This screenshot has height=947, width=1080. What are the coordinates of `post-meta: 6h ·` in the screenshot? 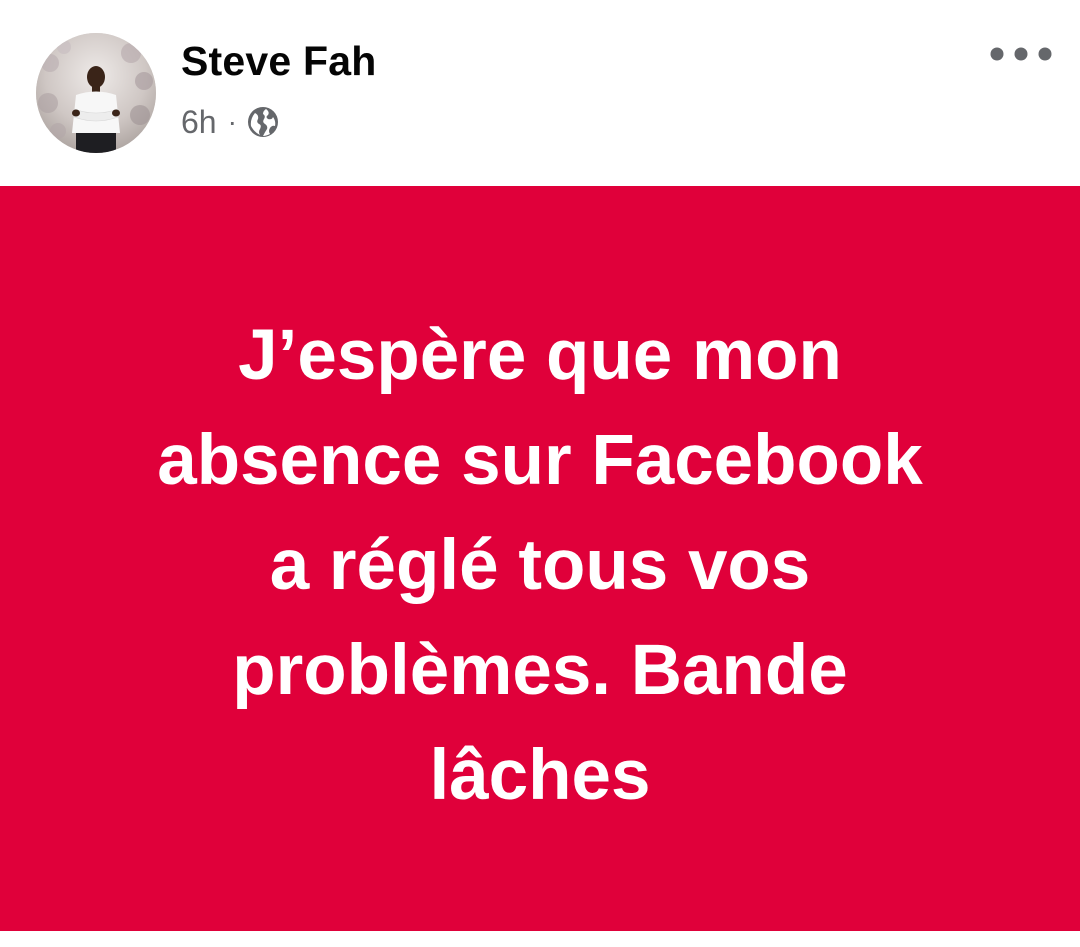 It's located at (230, 122).